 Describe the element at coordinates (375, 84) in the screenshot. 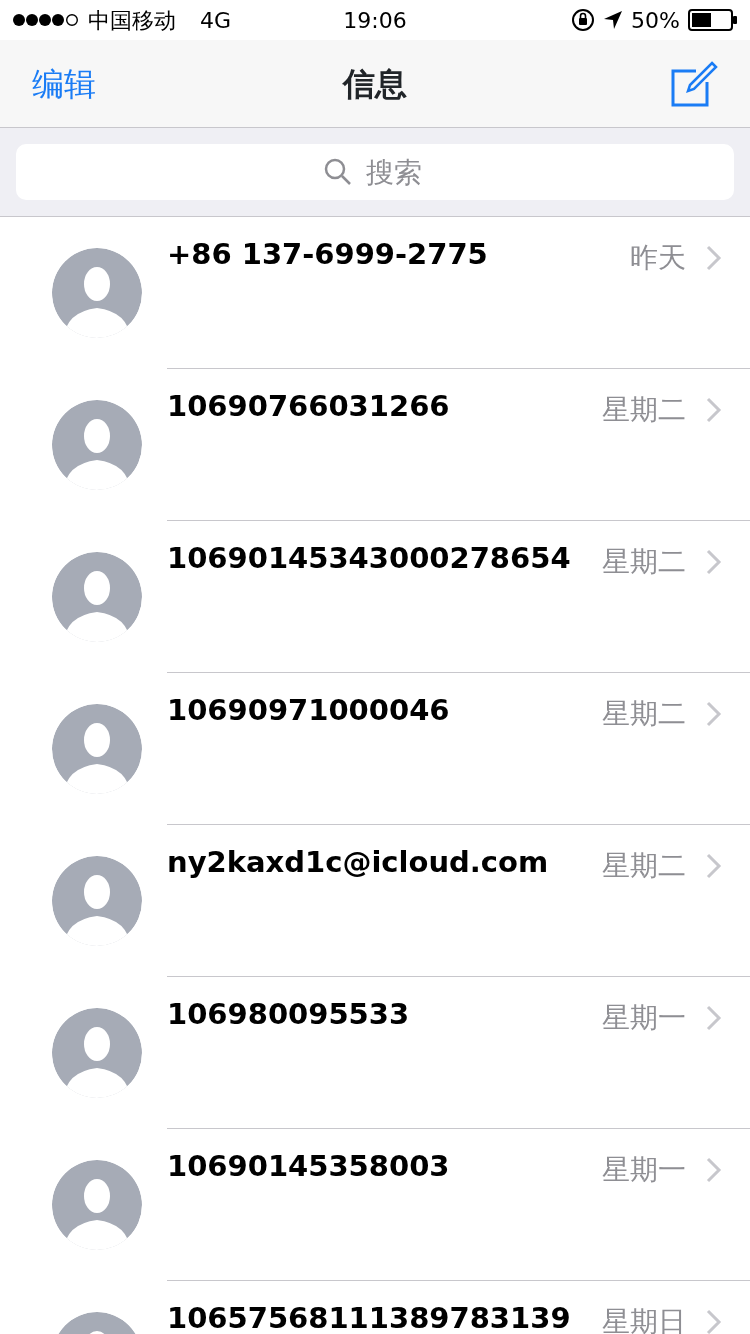

I see `screen-title: 信息` at that location.